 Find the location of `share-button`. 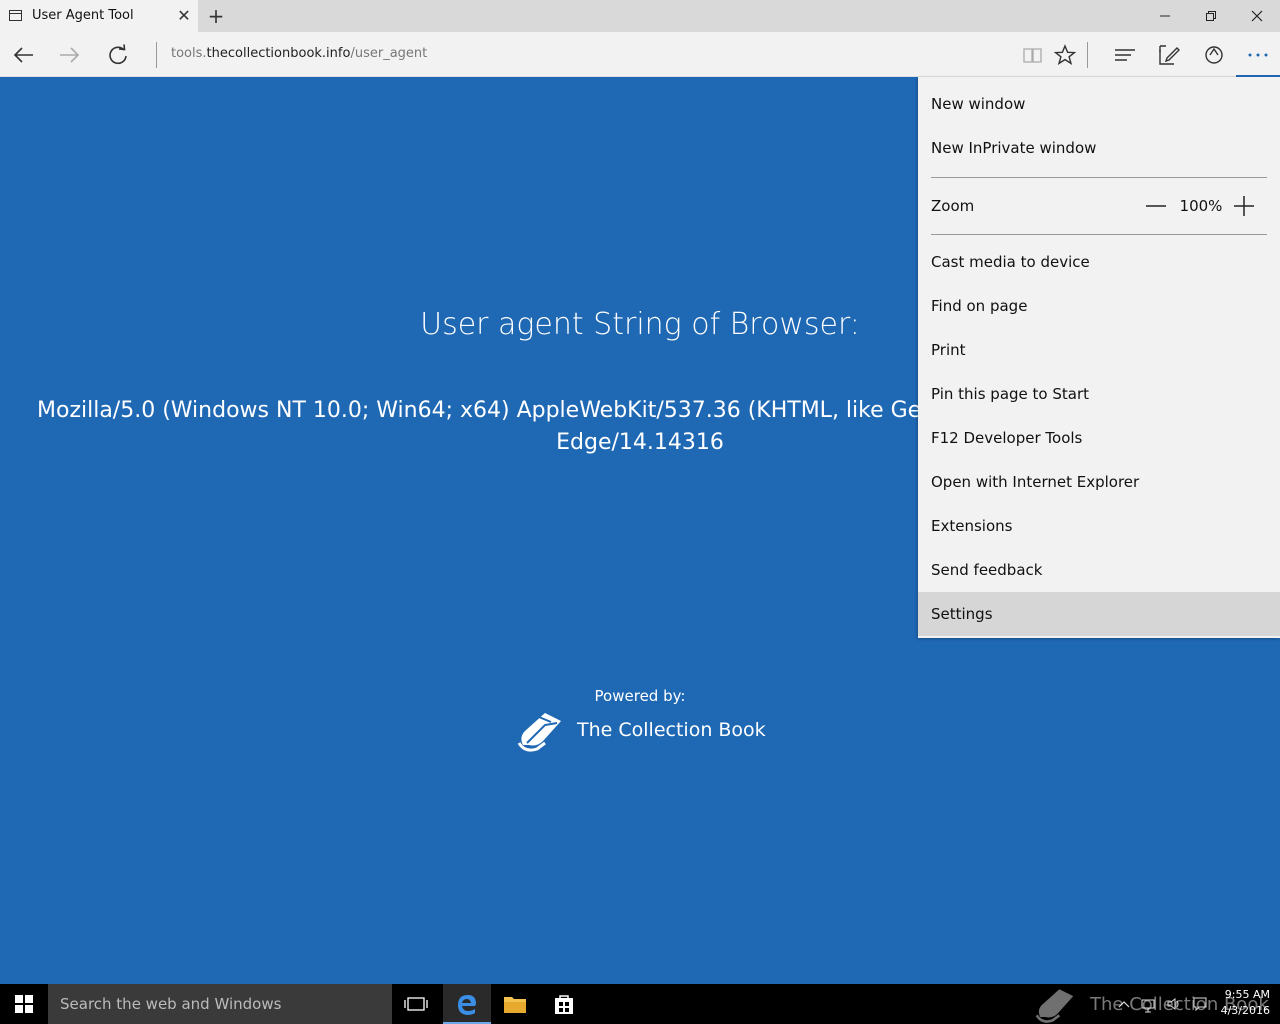

share-button is located at coordinates (1214, 55).